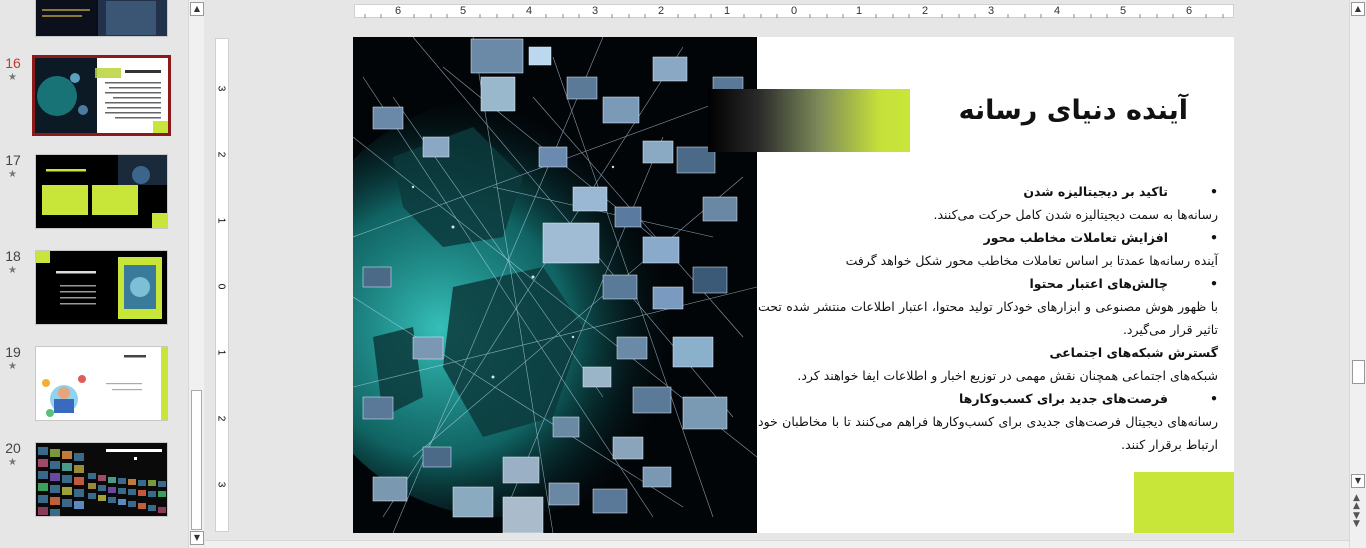 This screenshot has height=548, width=1366. I want to click on slide-number: 20, so click(13, 448).